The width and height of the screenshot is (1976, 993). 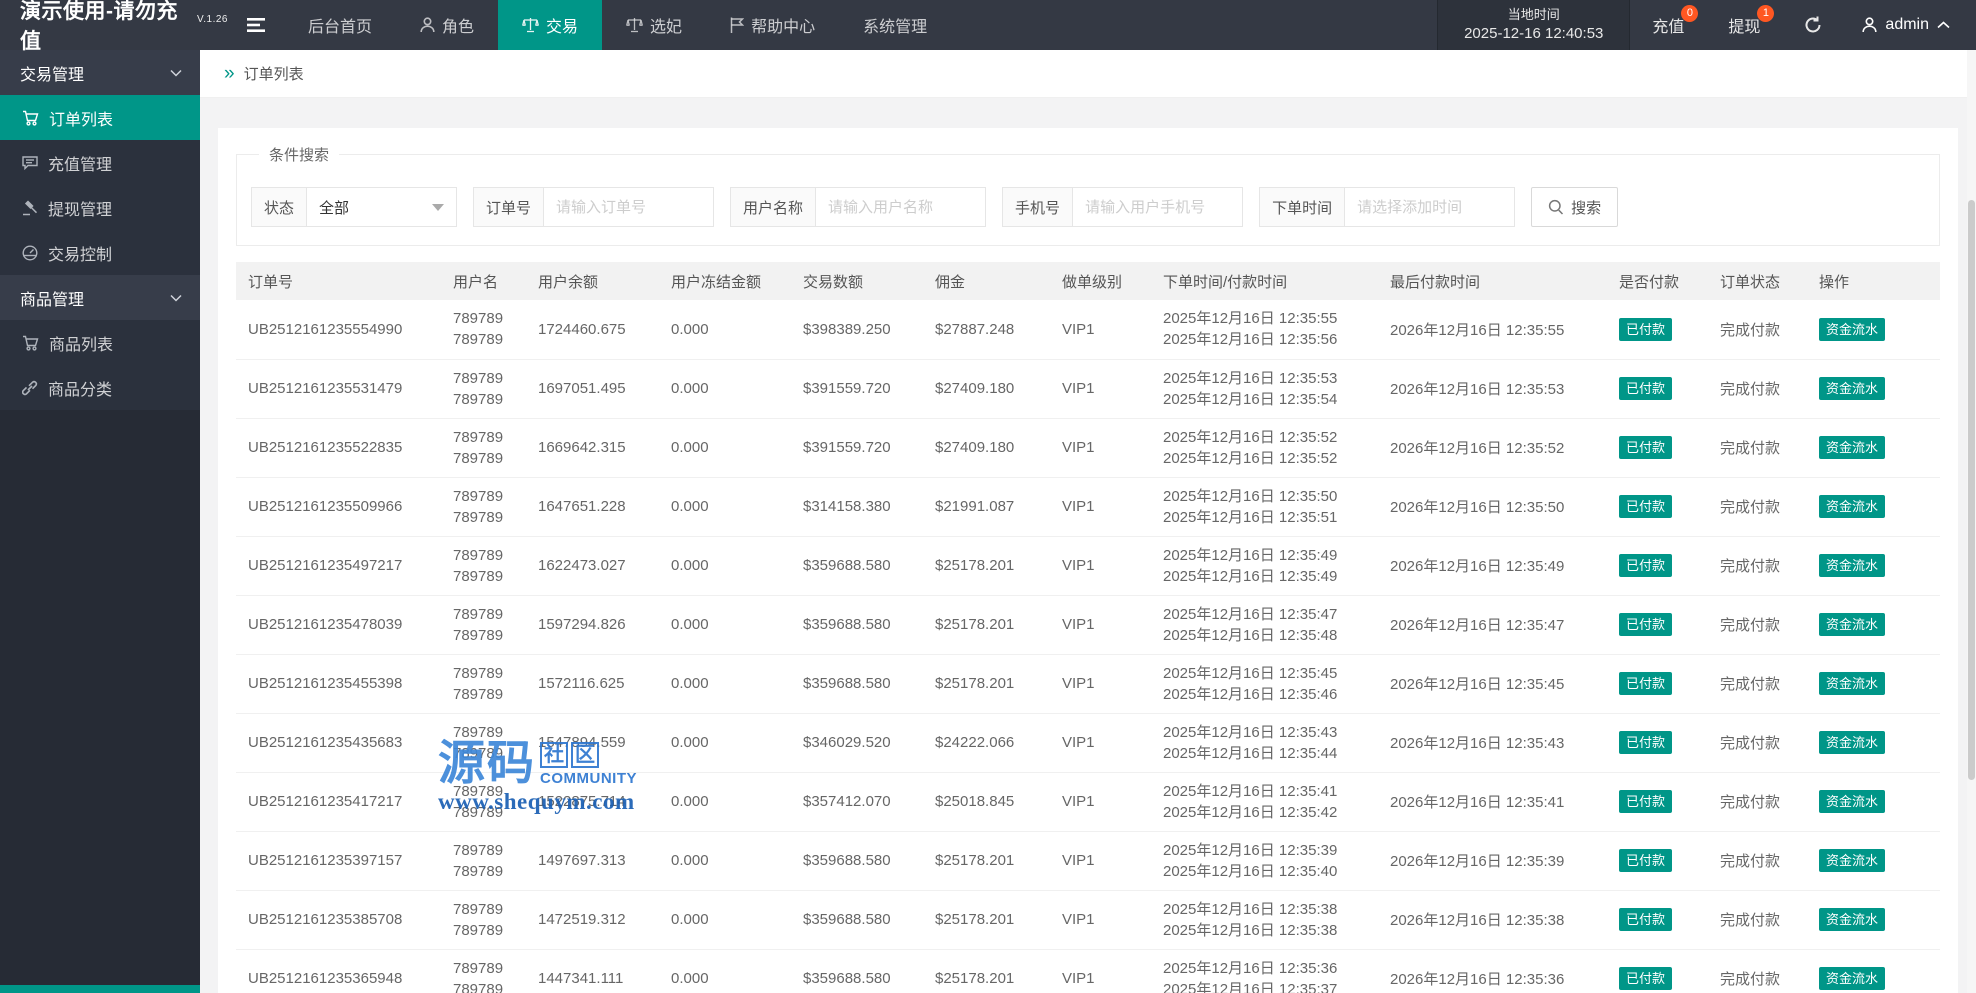 What do you see at coordinates (857, 802) in the screenshot?
I see `amount-cell: $357412.070` at bounding box center [857, 802].